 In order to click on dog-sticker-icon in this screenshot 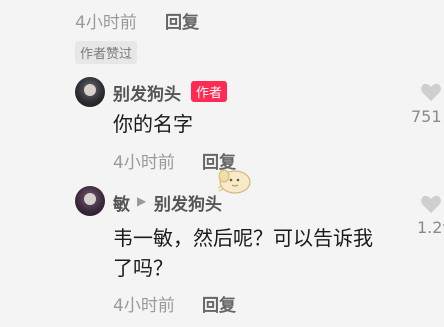, I will do `click(234, 181)`.